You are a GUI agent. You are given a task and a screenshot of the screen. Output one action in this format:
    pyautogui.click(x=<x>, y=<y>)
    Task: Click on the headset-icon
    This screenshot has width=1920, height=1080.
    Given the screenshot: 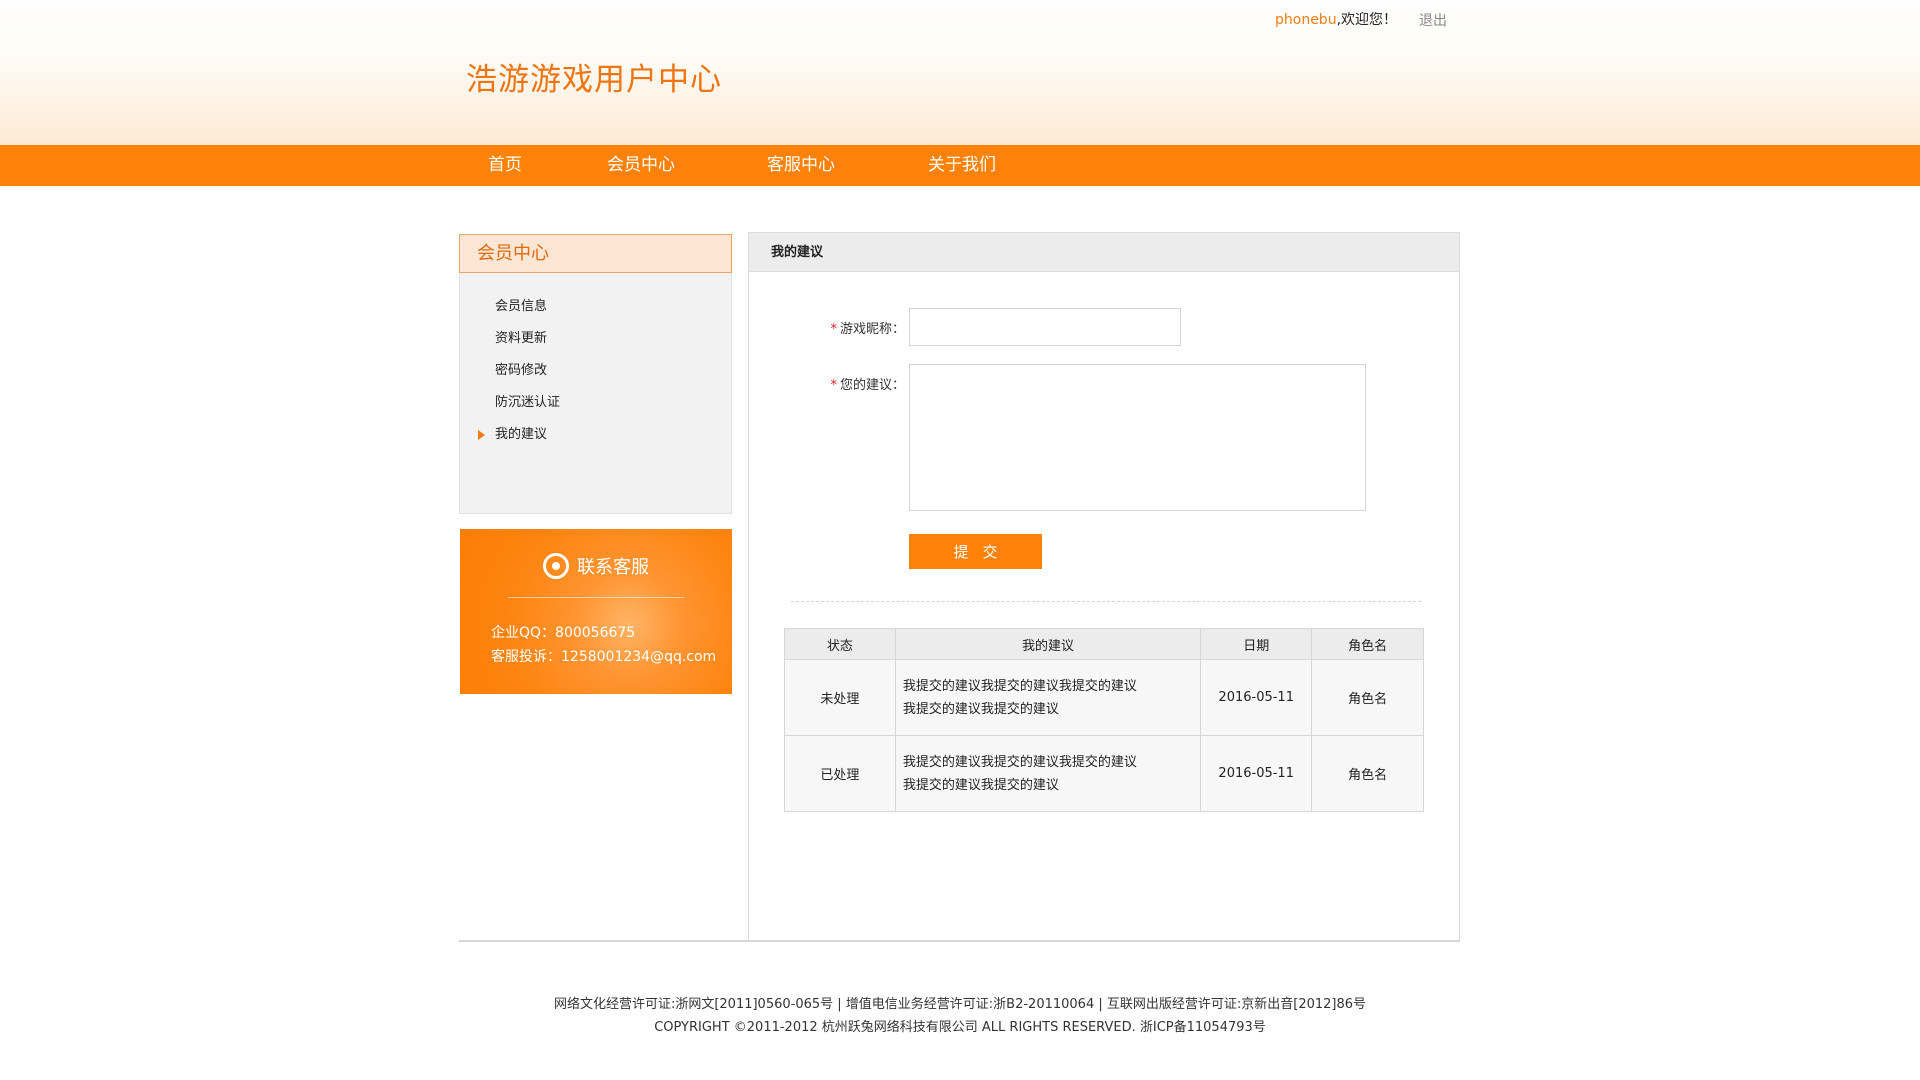 What is the action you would take?
    pyautogui.click(x=556, y=566)
    